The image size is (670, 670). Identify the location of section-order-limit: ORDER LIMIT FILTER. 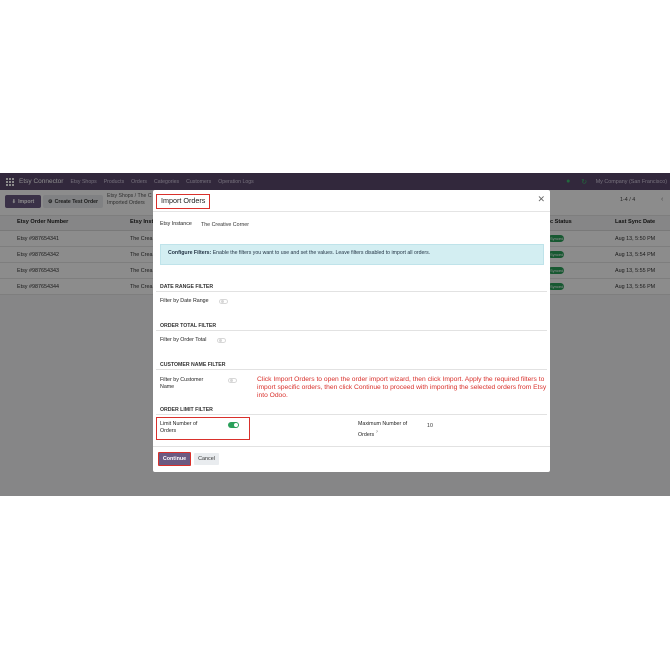
(186, 410).